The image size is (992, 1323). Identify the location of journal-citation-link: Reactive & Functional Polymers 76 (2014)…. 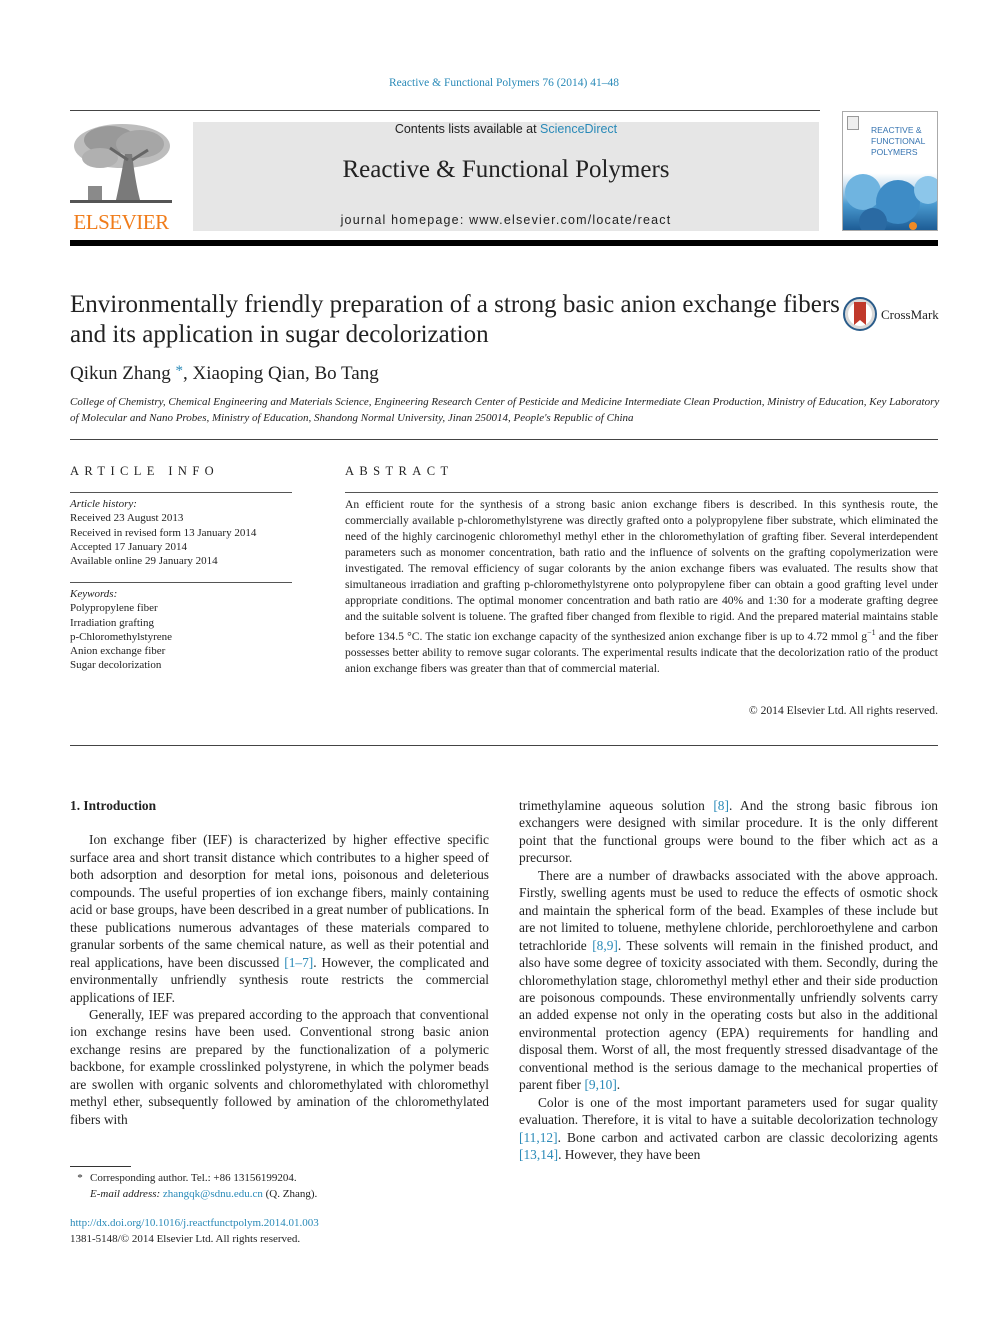
(496, 83).